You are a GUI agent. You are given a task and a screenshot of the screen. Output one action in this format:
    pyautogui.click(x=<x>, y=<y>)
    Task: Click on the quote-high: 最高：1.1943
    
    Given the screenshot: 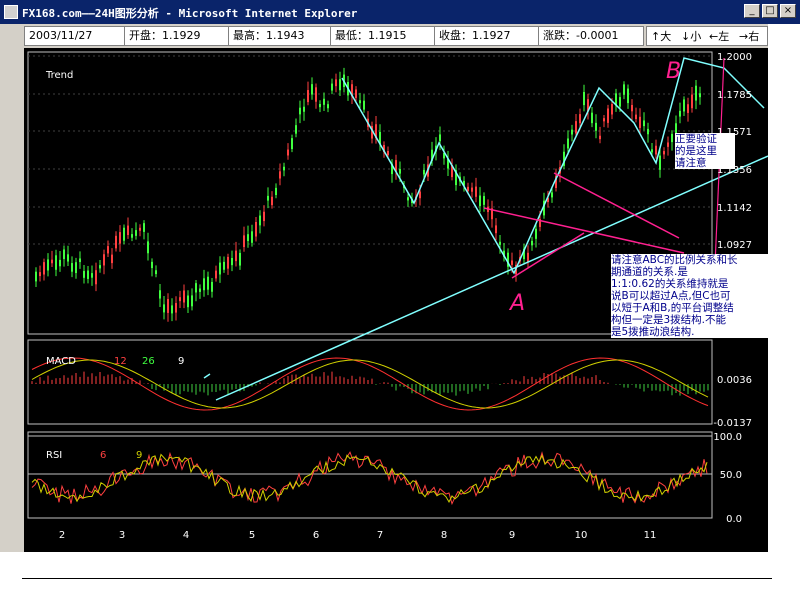 What is the action you would take?
    pyautogui.click(x=280, y=36)
    